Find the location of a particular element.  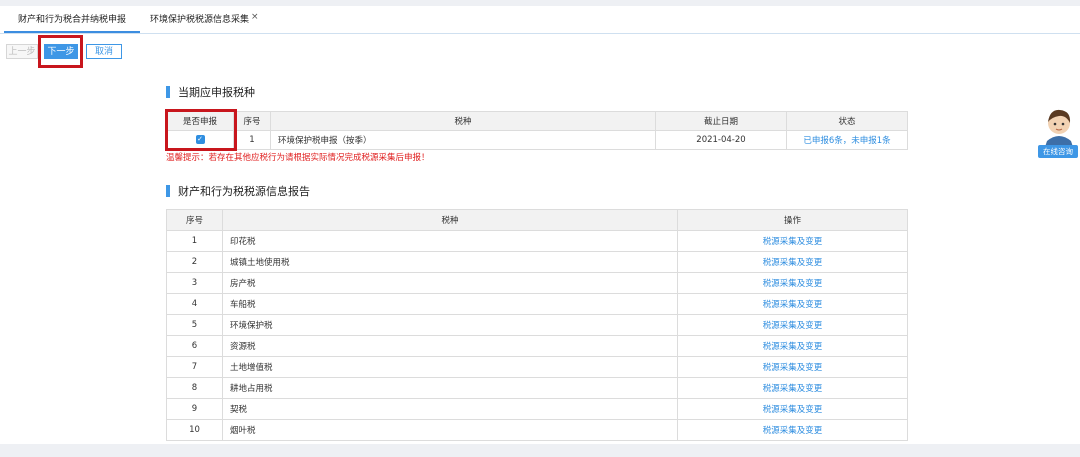

index-cell: 4 is located at coordinates (194, 304).